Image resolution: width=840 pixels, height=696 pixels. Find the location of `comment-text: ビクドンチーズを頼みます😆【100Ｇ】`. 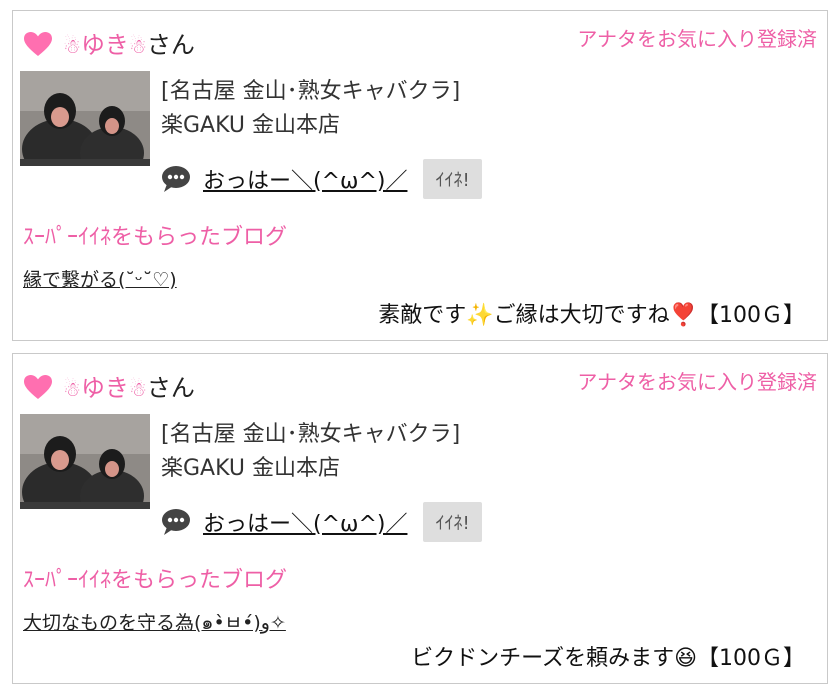

comment-text: ビクドンチーズを頼みます😆【100Ｇ】 is located at coordinates (608, 658).